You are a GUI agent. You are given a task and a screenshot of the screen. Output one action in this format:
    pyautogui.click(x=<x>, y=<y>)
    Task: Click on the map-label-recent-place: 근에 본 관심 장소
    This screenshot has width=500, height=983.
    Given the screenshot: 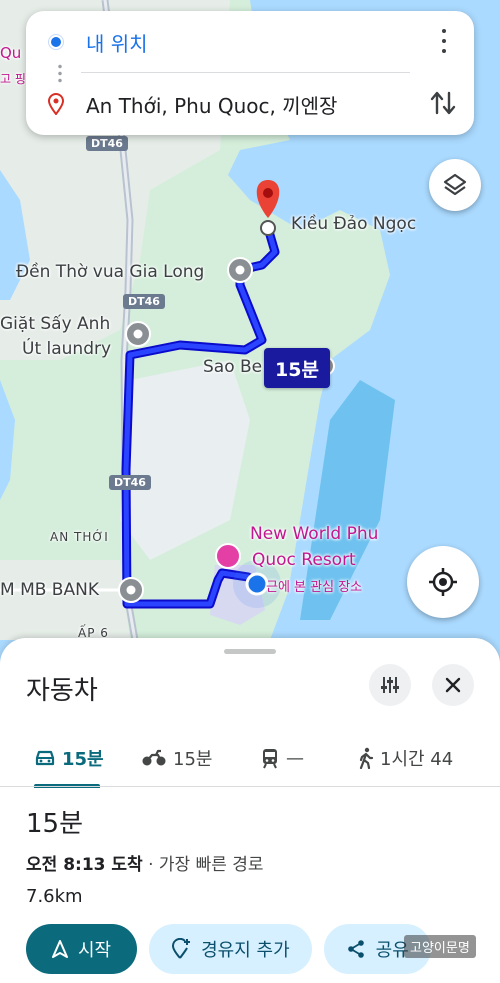 What is the action you would take?
    pyautogui.click(x=314, y=587)
    